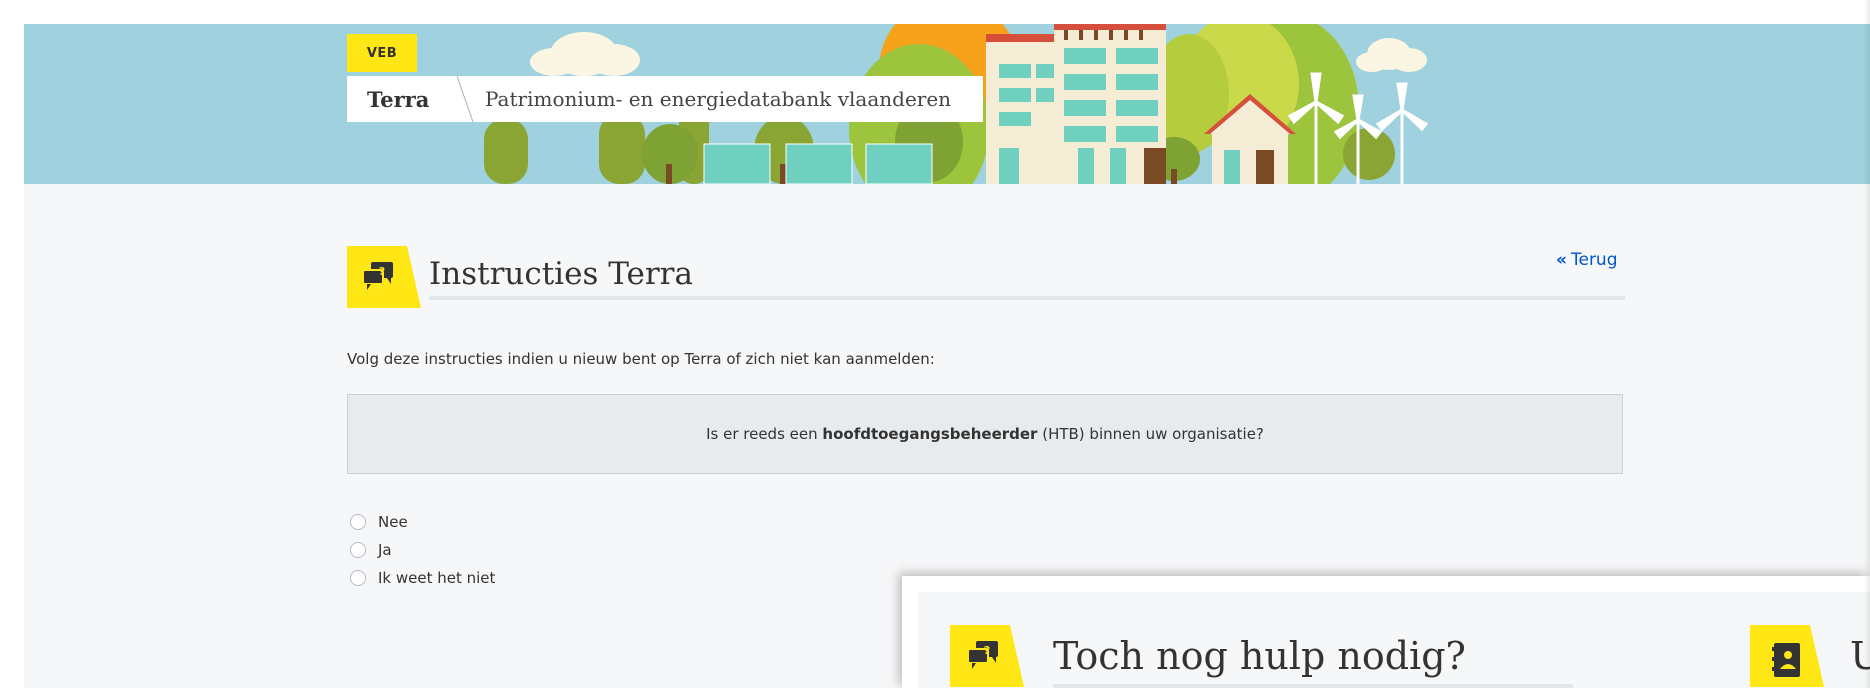 This screenshot has height=688, width=1870. Describe the element at coordinates (398, 99) in the screenshot. I see `site-brand: Terra` at that location.